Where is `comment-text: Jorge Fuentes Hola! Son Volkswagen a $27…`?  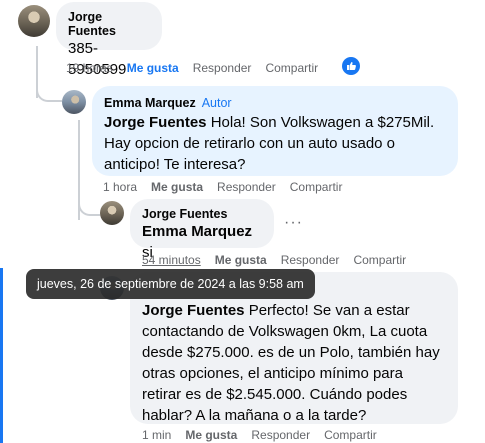
comment-text: Jorge Fuentes Hola! Son Volkswagen a $27… is located at coordinates (275, 143).